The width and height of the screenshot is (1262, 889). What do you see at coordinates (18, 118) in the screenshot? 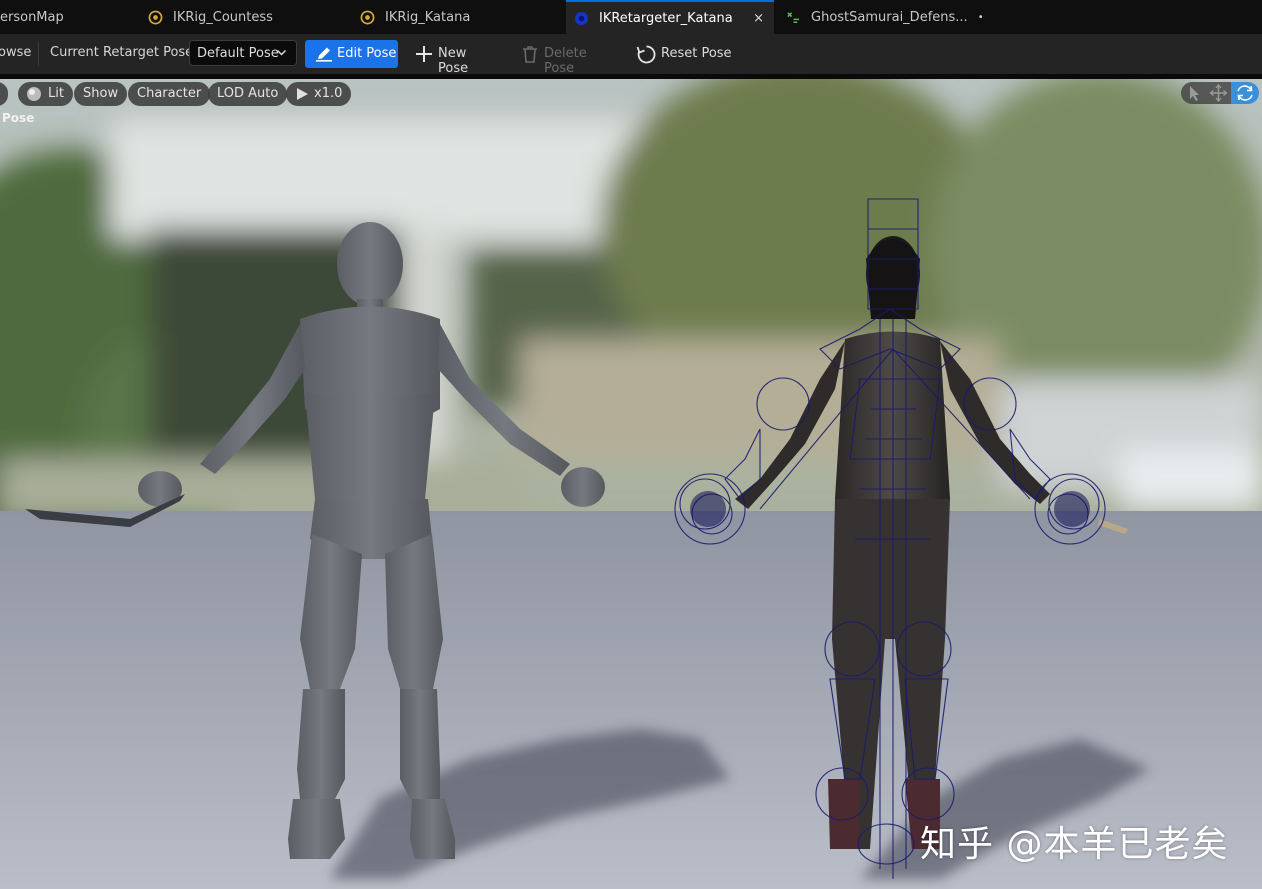
I see `viewport-mode-label: Pose` at bounding box center [18, 118].